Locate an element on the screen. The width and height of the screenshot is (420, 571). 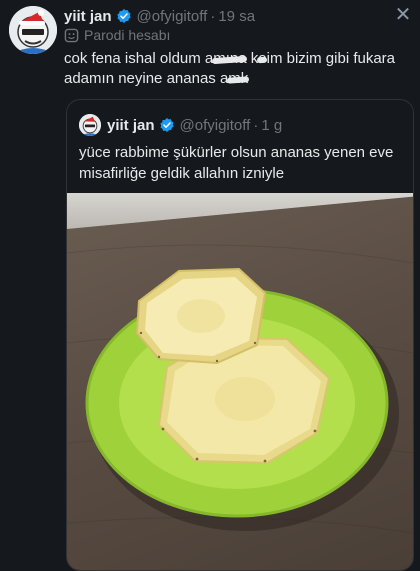
display-name: yiit jan is located at coordinates (88, 16).